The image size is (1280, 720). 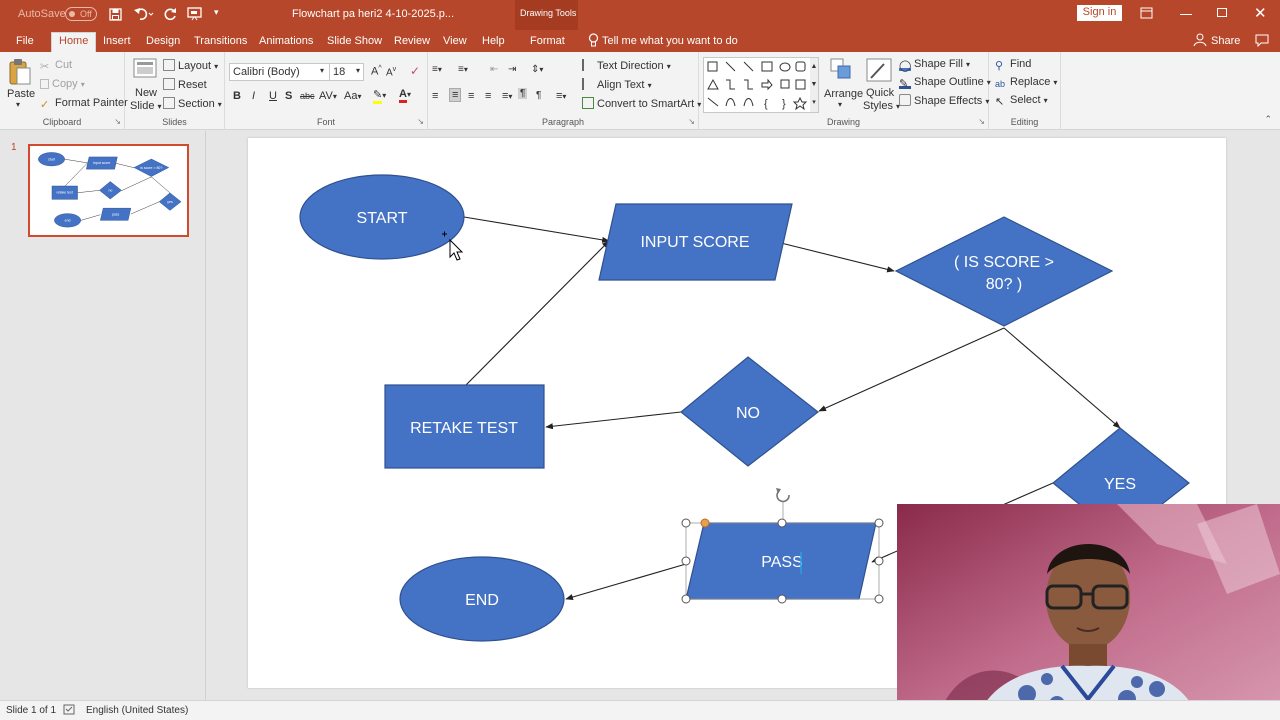 I want to click on arrow-input-to-decision, so click(x=837, y=257).